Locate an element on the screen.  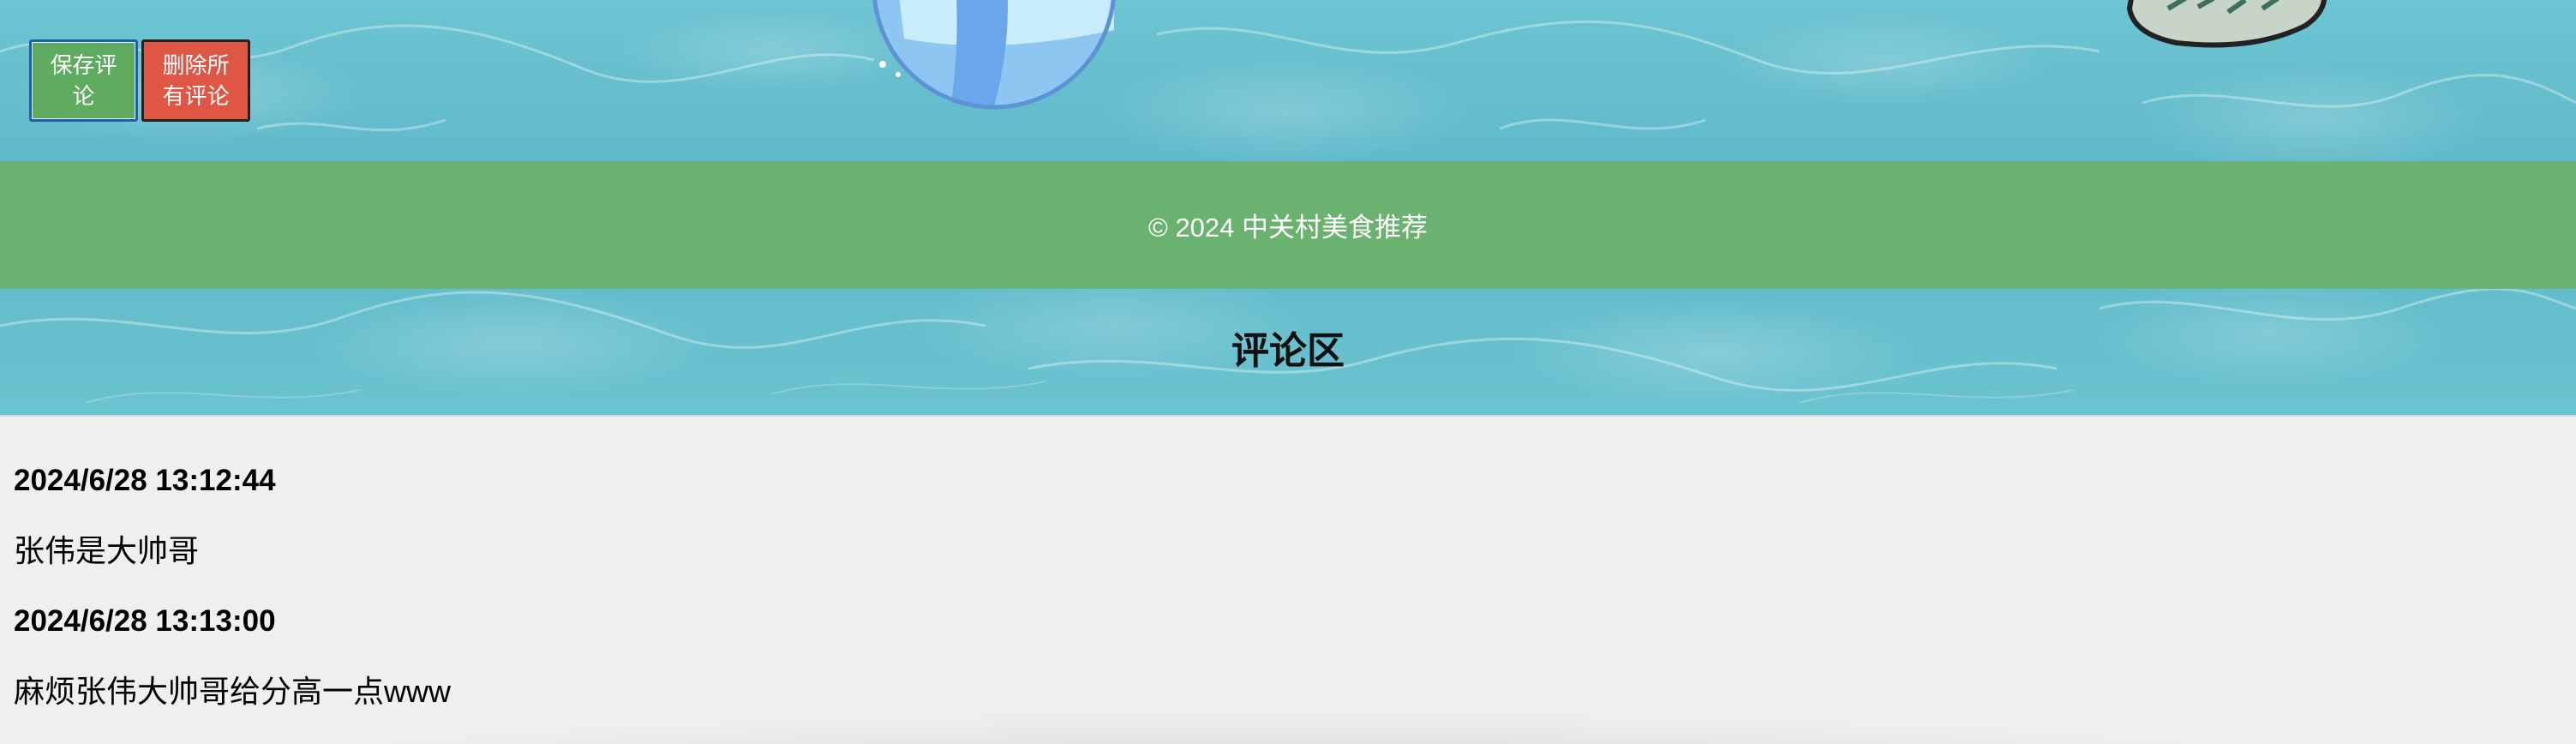
comments-section-title: 评论区 is located at coordinates (1288, 351).